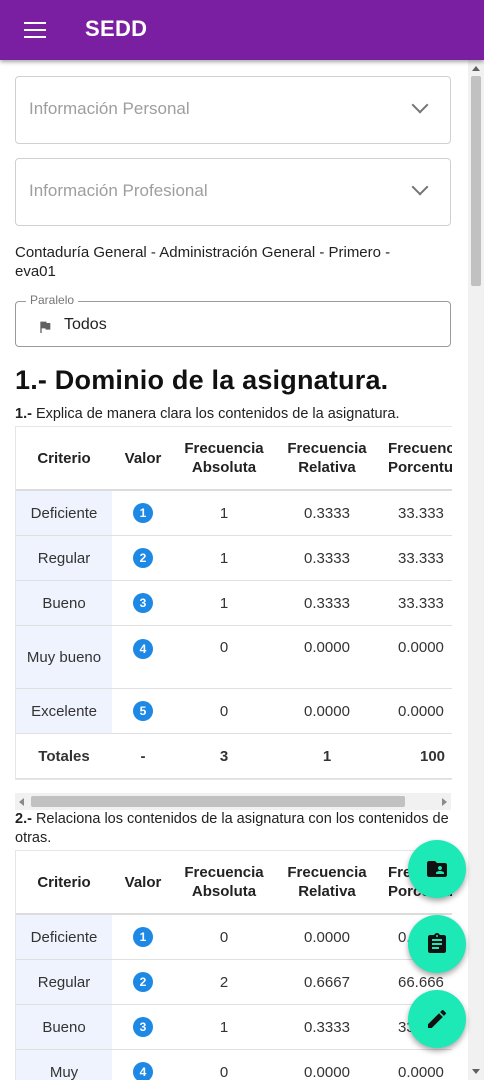 The width and height of the screenshot is (484, 1080). I want to click on folder-account-fab, so click(437, 869).